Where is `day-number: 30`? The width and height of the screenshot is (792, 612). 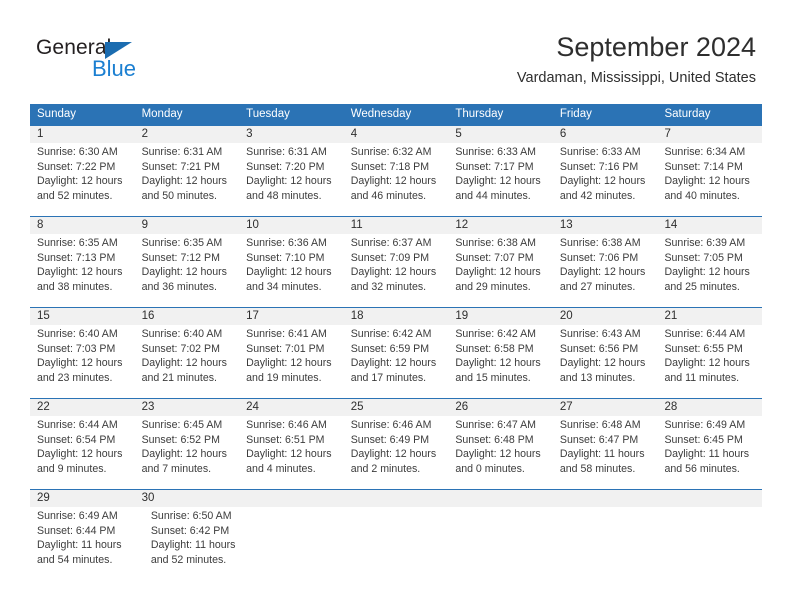
day-number: 30 is located at coordinates (187, 498).